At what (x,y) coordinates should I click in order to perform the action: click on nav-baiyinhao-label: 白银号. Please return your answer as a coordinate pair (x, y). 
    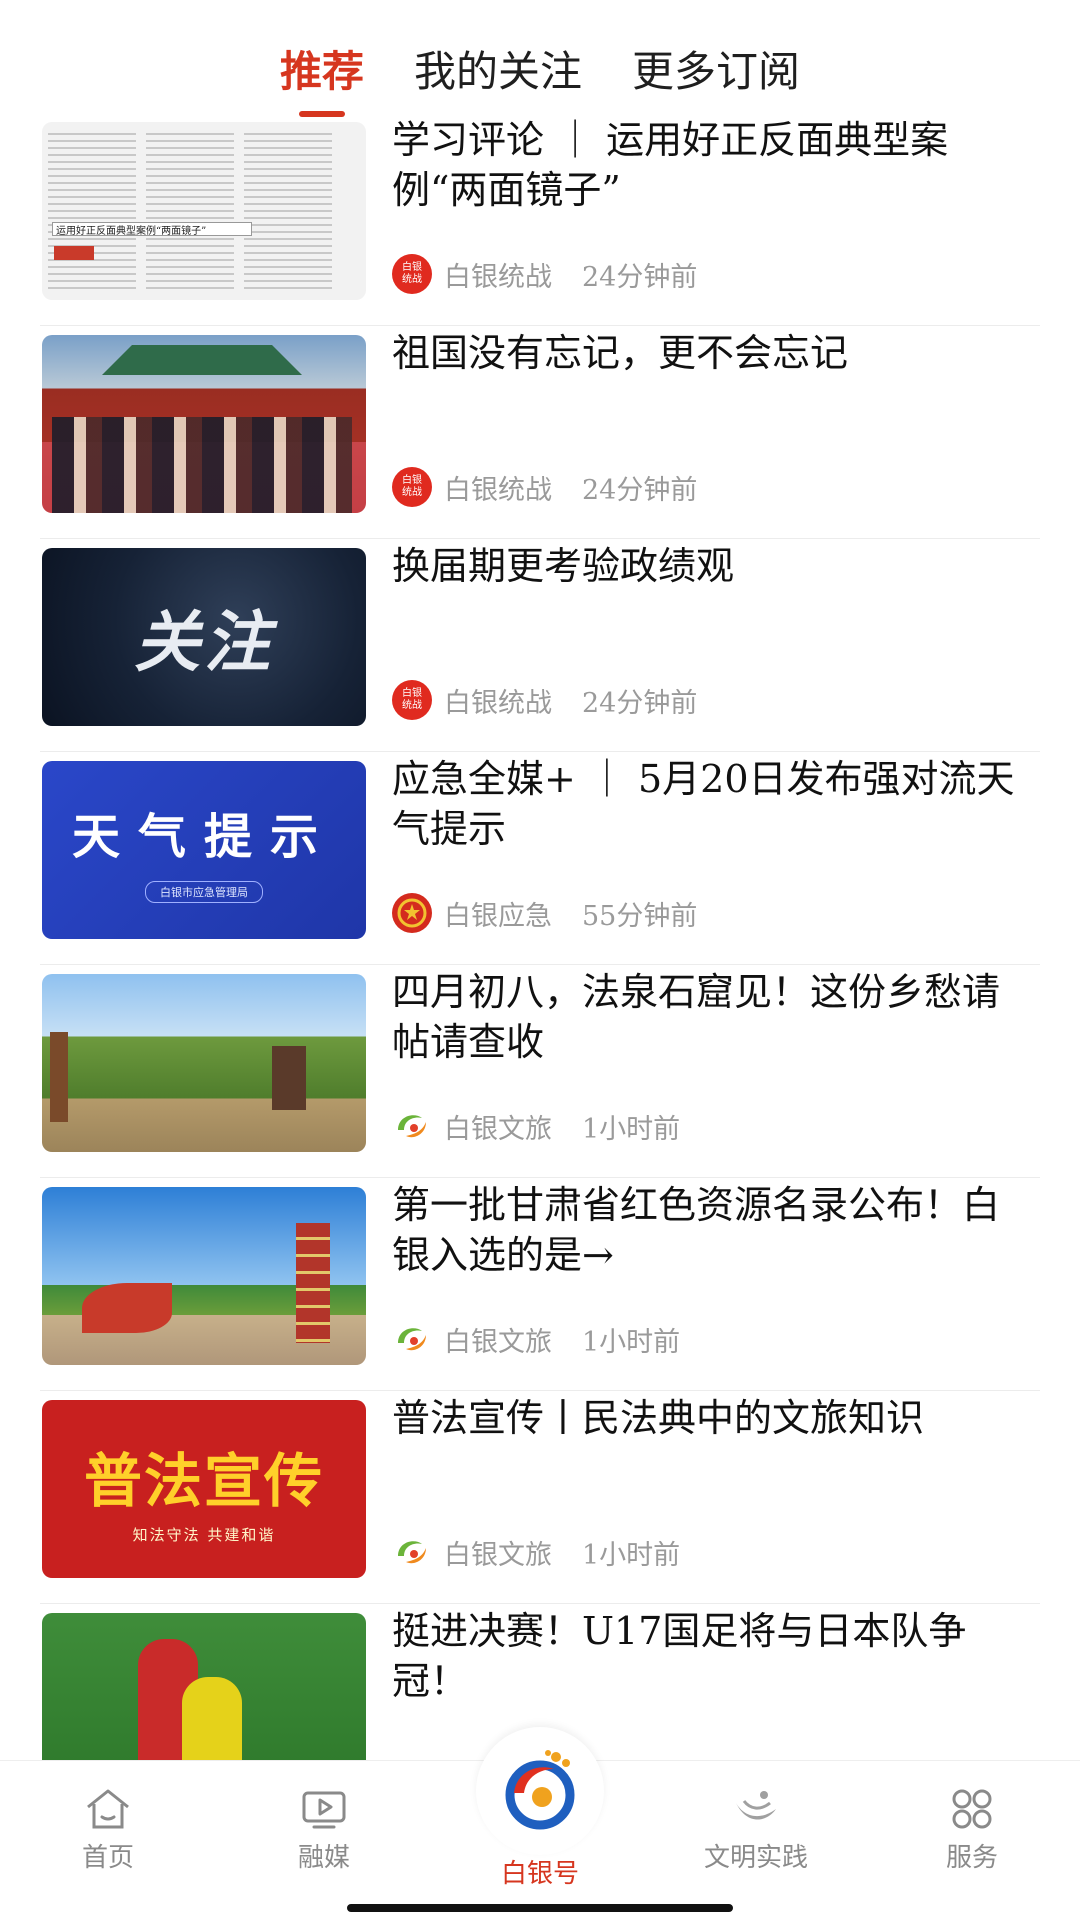
    Looking at the image, I should click on (539, 1874).